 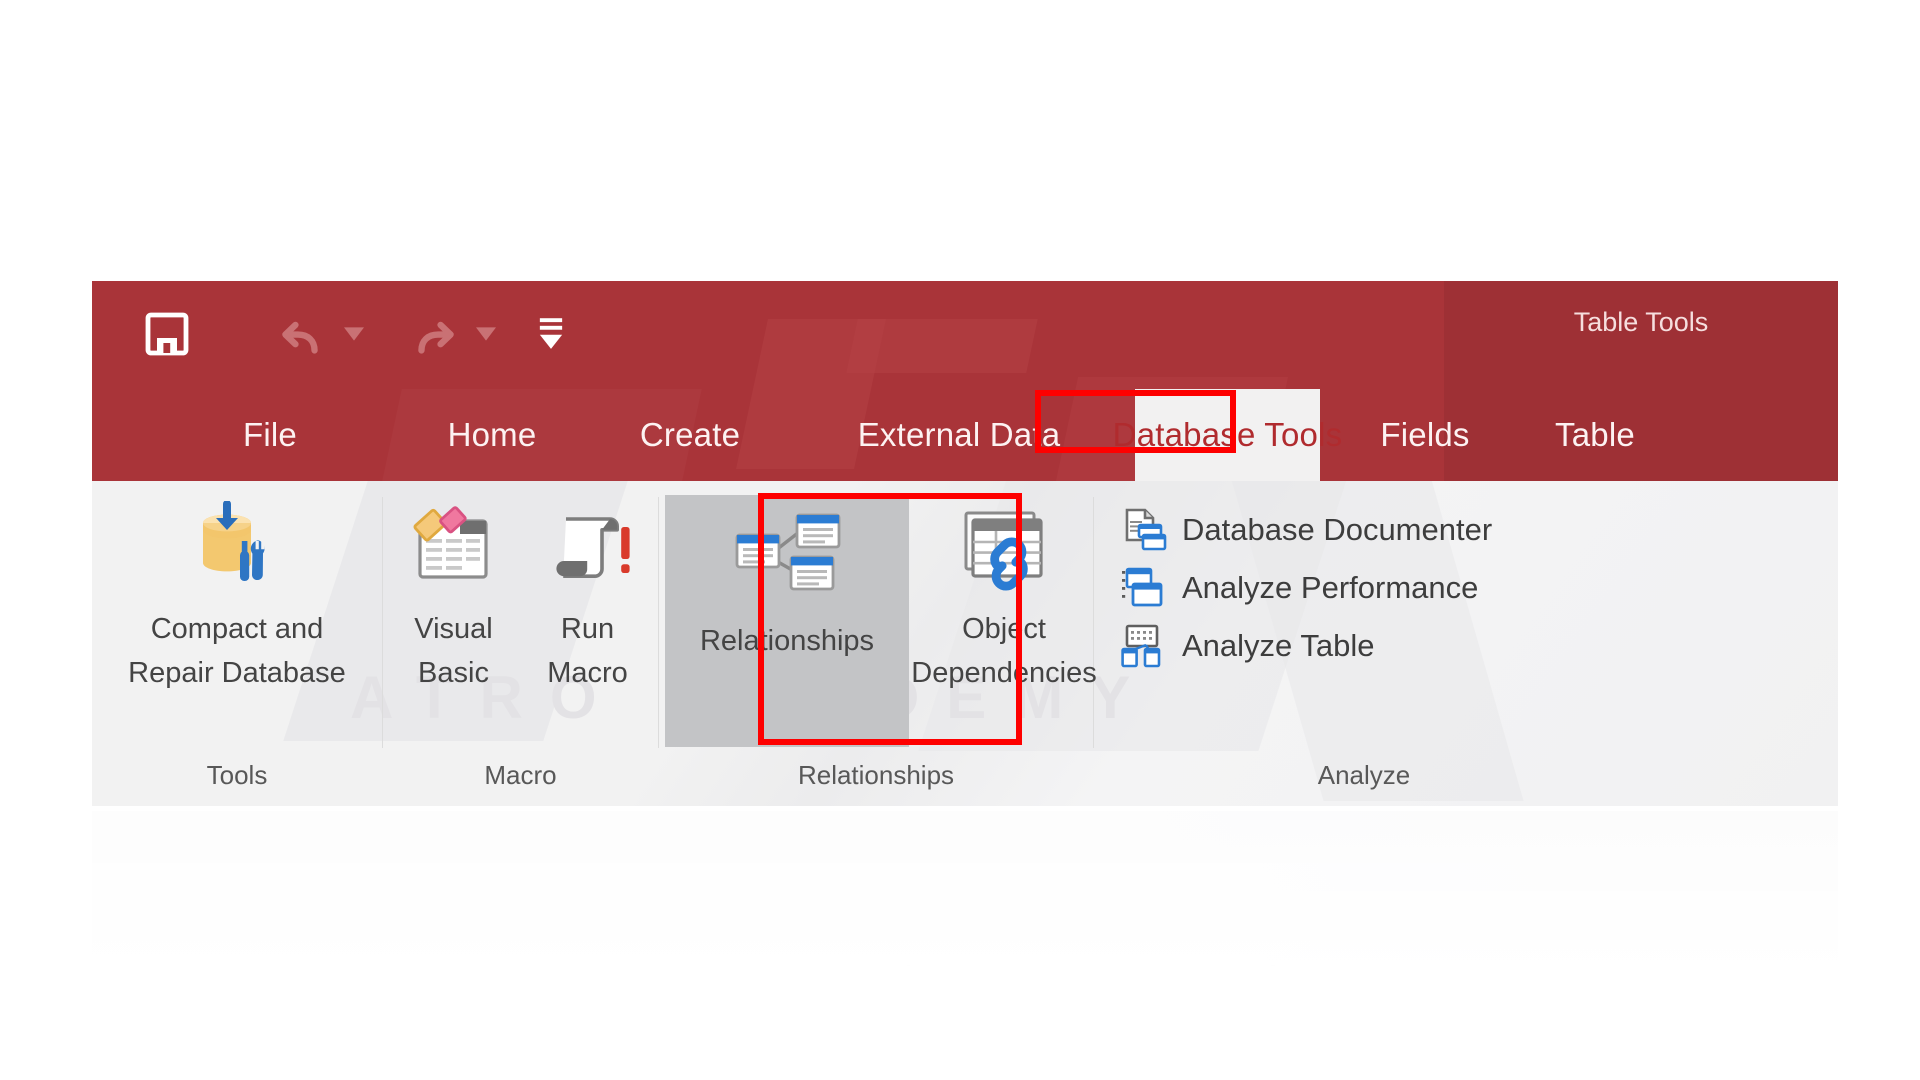 I want to click on relationships-icon, so click(x=787, y=555).